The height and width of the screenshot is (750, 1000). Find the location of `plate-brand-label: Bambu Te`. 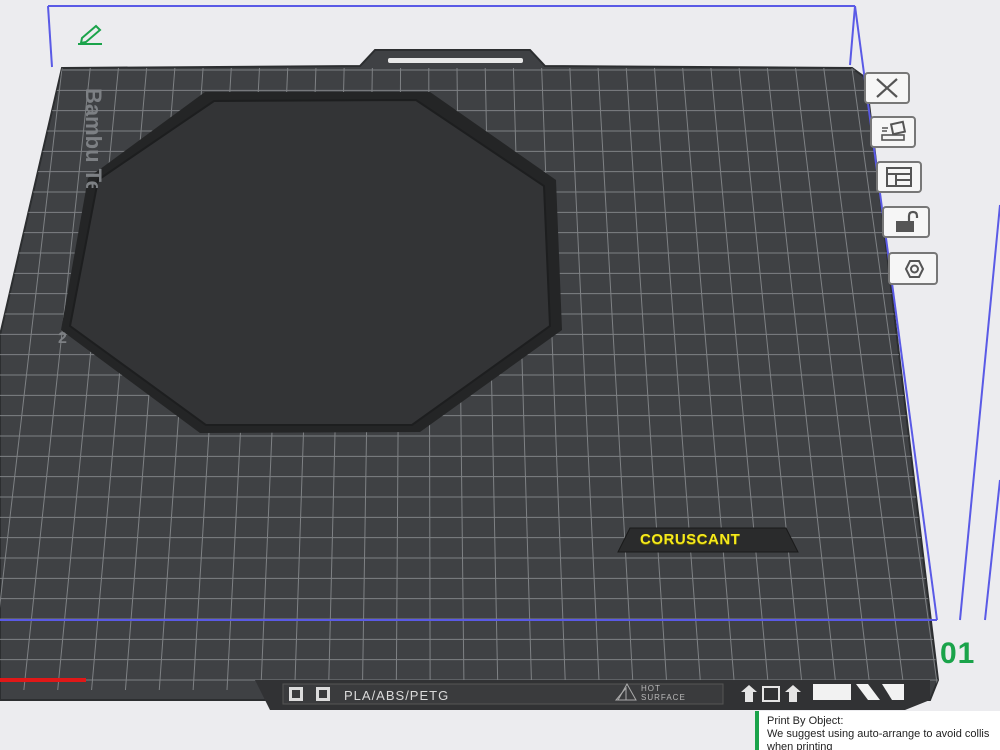

plate-brand-label: Bambu Te is located at coordinates (93, 138).